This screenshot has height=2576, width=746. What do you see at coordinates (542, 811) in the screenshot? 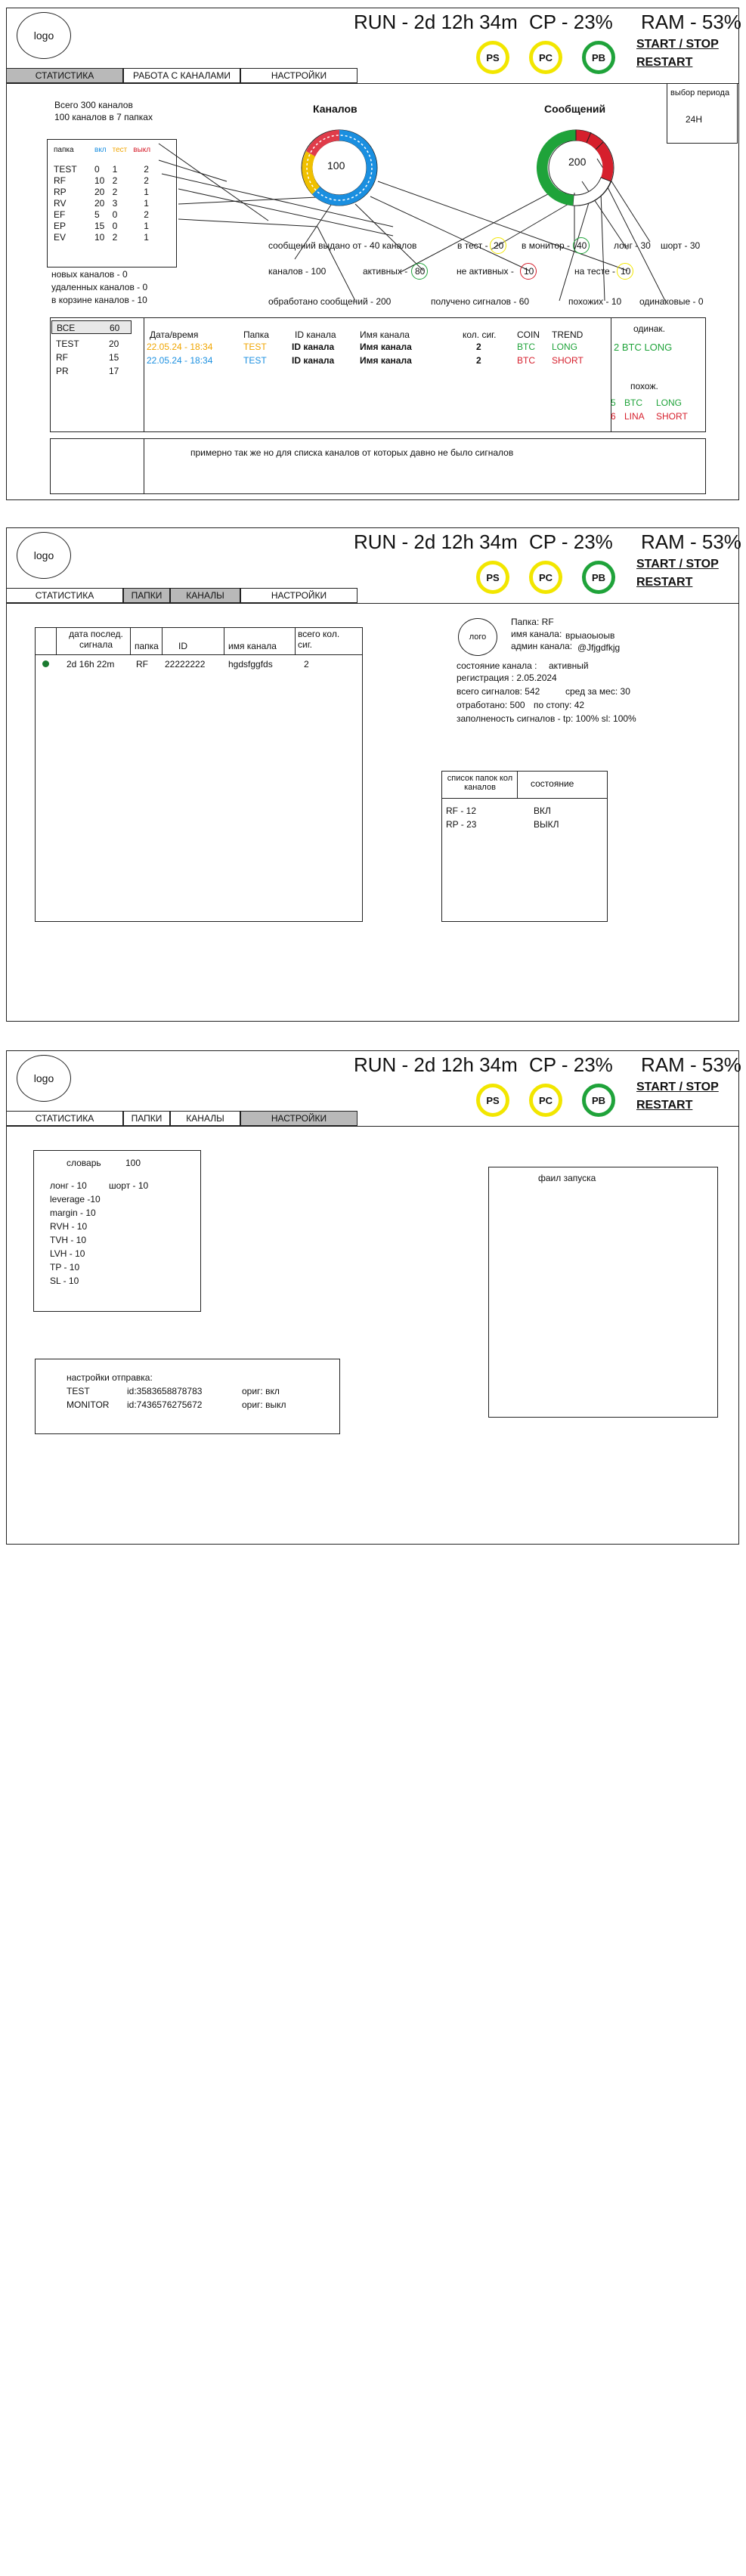
I see `list-state: ВКЛ` at bounding box center [542, 811].